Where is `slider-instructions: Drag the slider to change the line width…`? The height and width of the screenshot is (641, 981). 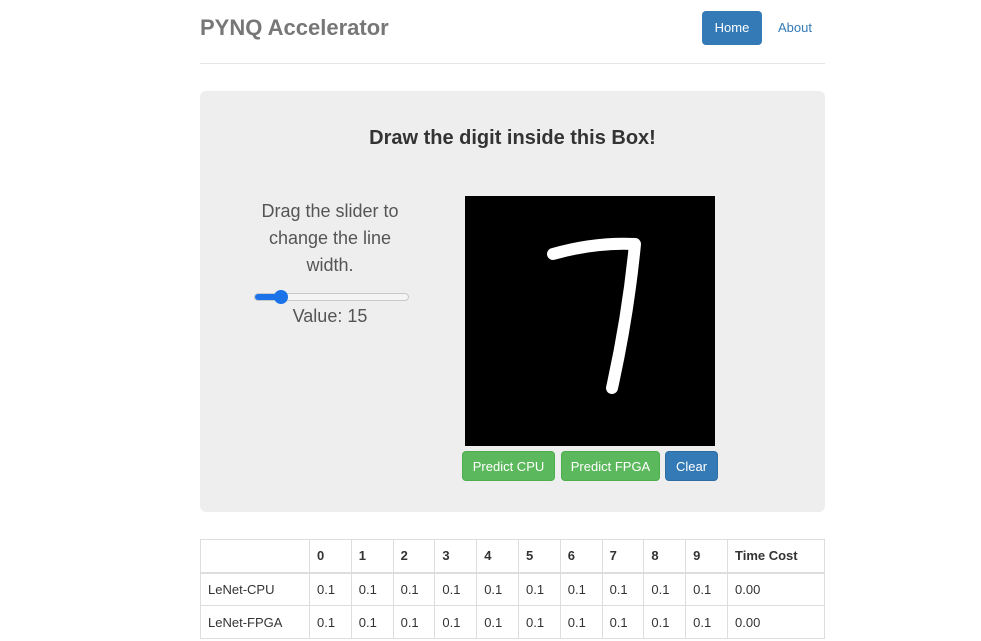
slider-instructions: Drag the slider to change the line width… is located at coordinates (330, 238).